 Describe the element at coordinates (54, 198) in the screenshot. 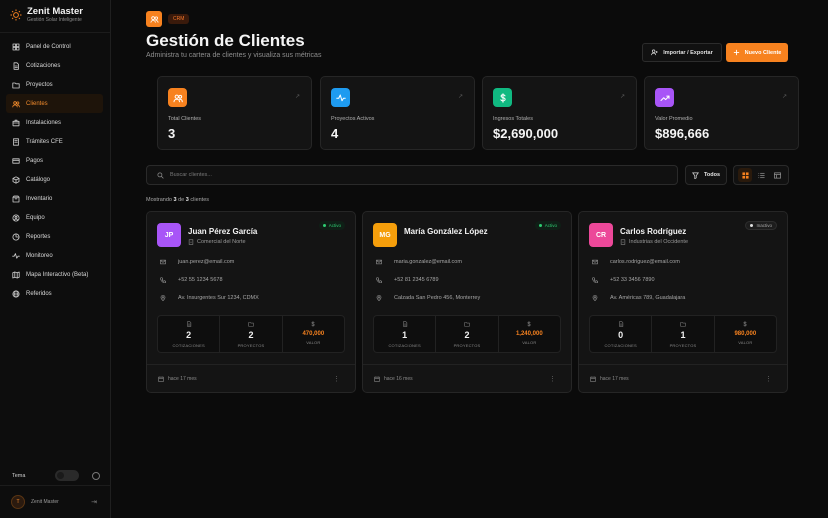

I see `sidebar-item-inventario: Inventario` at that location.